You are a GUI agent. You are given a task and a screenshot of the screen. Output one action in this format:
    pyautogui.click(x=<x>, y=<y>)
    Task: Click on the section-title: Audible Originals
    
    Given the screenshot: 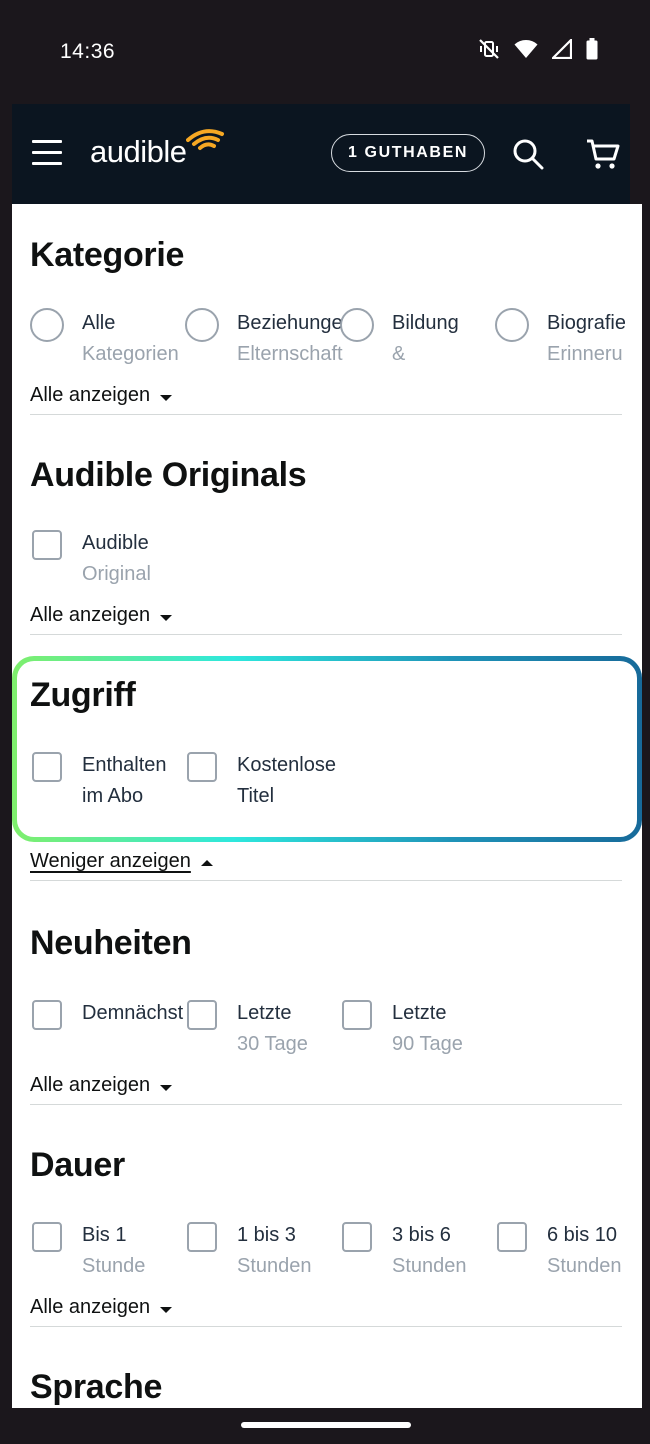 What is the action you would take?
    pyautogui.click(x=168, y=475)
    